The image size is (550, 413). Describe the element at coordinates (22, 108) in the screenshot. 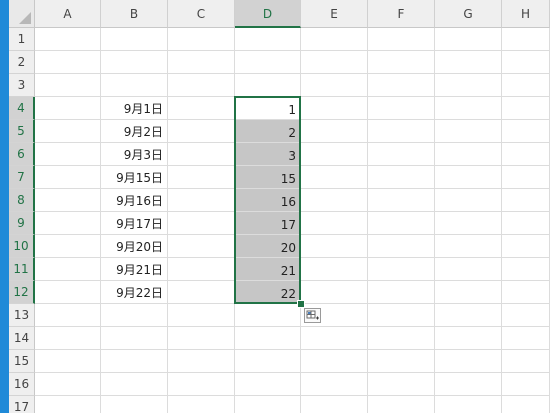

I see `row-header-4: 4` at that location.